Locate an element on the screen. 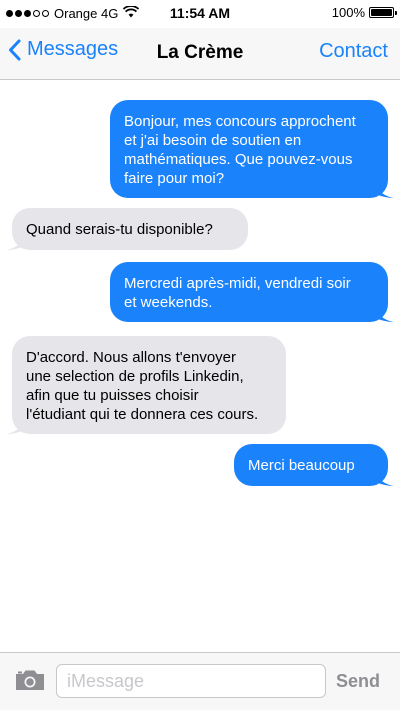  camera-button is located at coordinates (30, 682).